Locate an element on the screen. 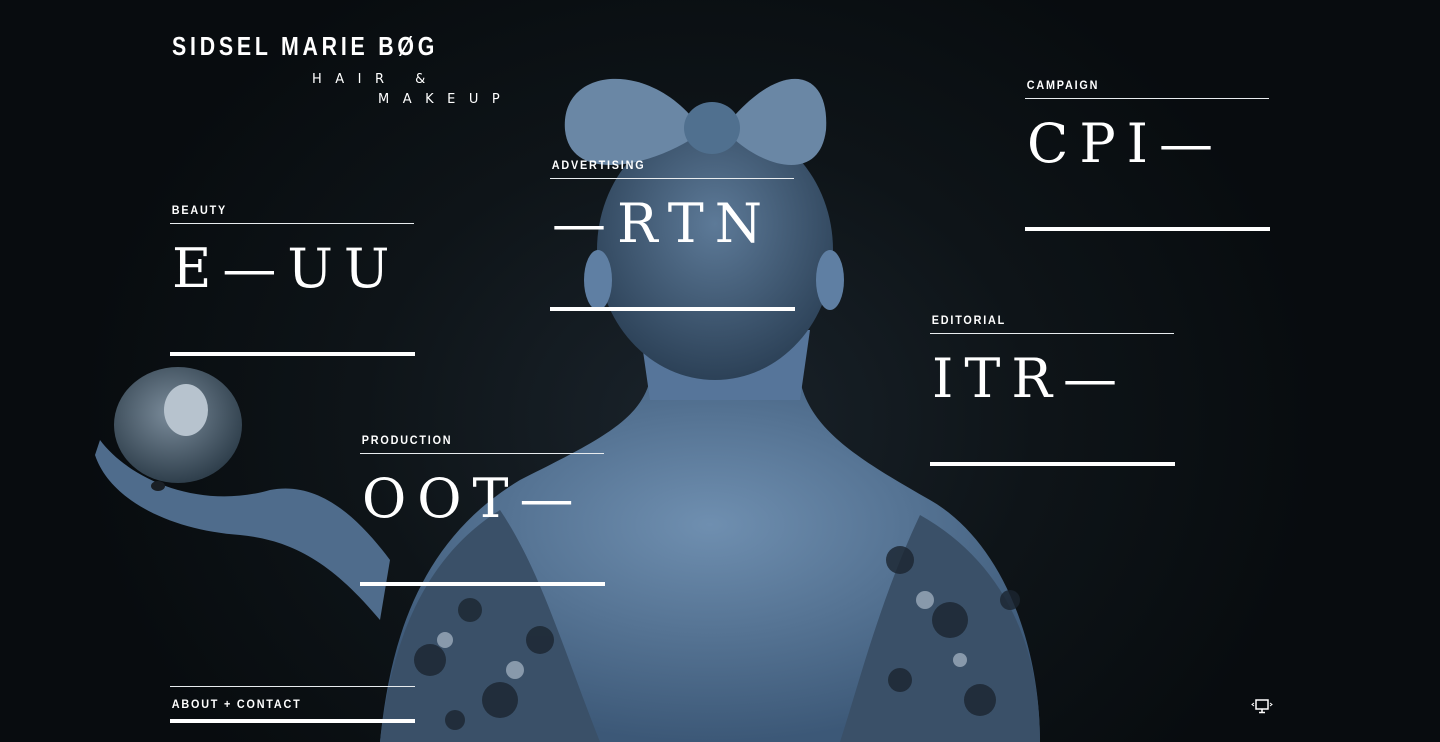 The image size is (1440, 742). about-underline is located at coordinates (292, 721).